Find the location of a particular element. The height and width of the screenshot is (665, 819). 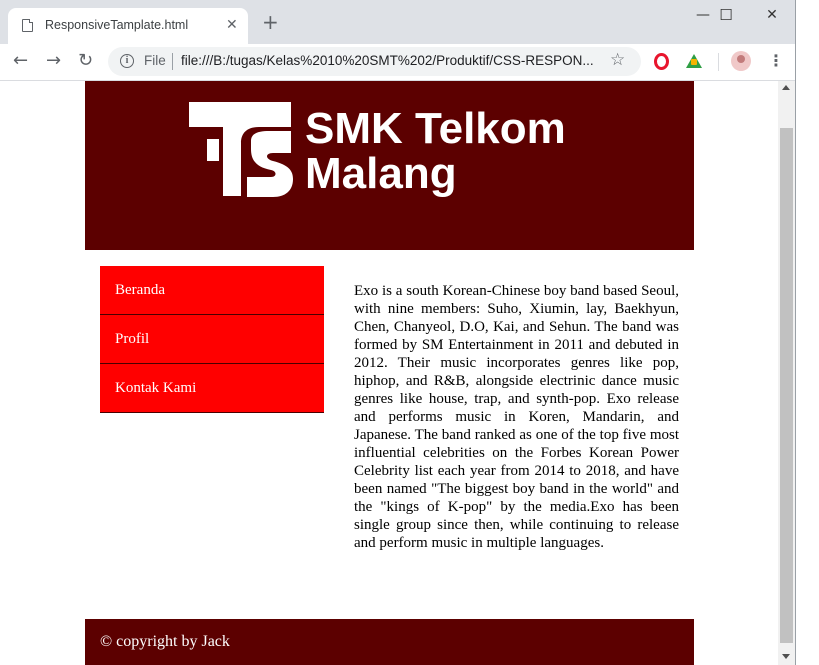

scroll-down-arrow-icon is located at coordinates (786, 656).